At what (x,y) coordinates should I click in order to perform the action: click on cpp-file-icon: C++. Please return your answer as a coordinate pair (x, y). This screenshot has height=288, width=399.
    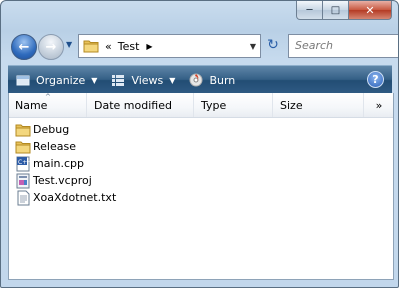
    Looking at the image, I should click on (23, 163).